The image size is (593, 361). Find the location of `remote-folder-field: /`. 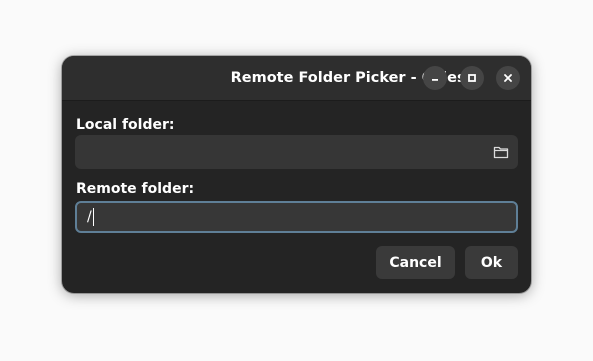

remote-folder-field: / is located at coordinates (296, 217).